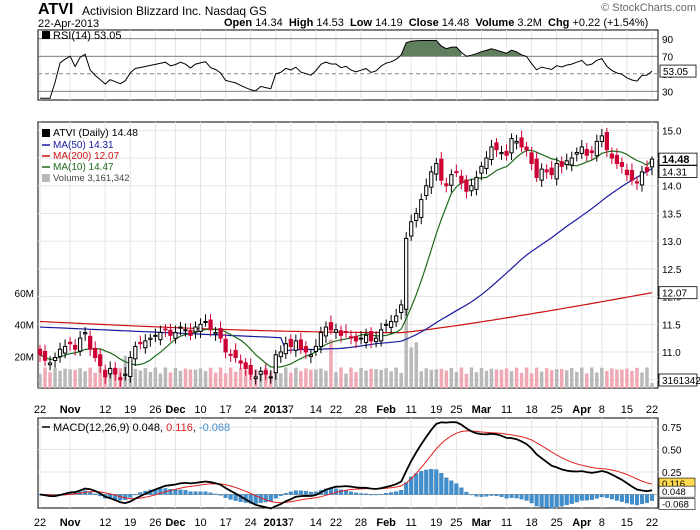 The height and width of the screenshot is (530, 700). I want to click on x-axis-label-macd: 7, so click(291, 523).